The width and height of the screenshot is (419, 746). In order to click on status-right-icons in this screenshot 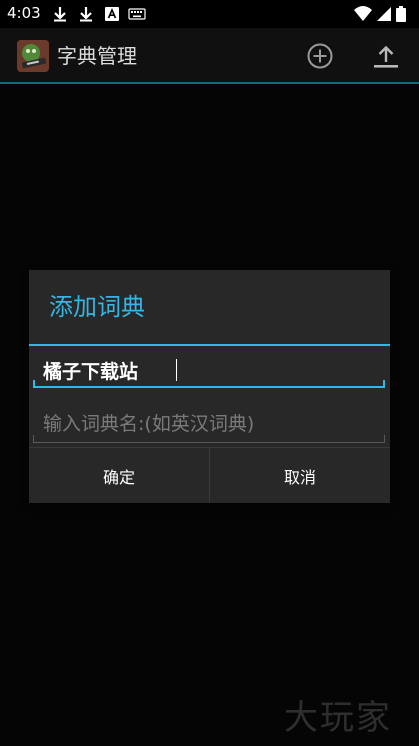, I will do `click(380, 14)`.